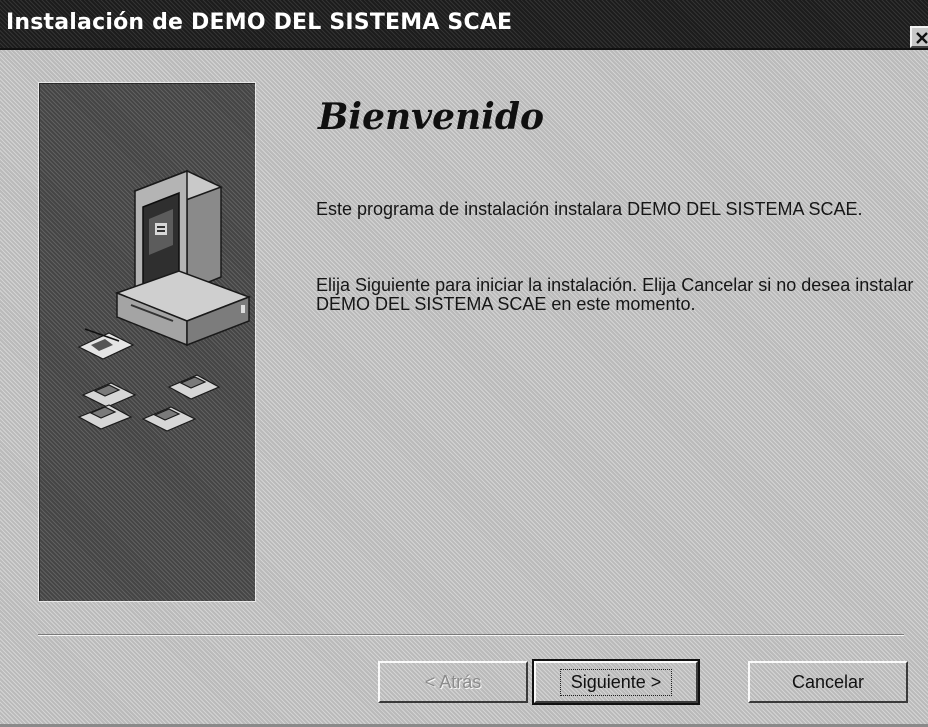  What do you see at coordinates (431, 117) in the screenshot?
I see `welcome-heading: Bienvenido` at bounding box center [431, 117].